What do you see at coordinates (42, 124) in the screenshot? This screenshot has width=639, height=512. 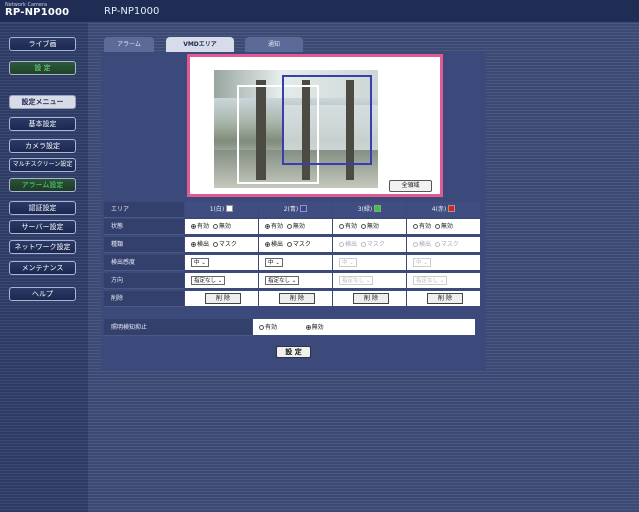 I see `sidebar-item-basic: 基本設定` at bounding box center [42, 124].